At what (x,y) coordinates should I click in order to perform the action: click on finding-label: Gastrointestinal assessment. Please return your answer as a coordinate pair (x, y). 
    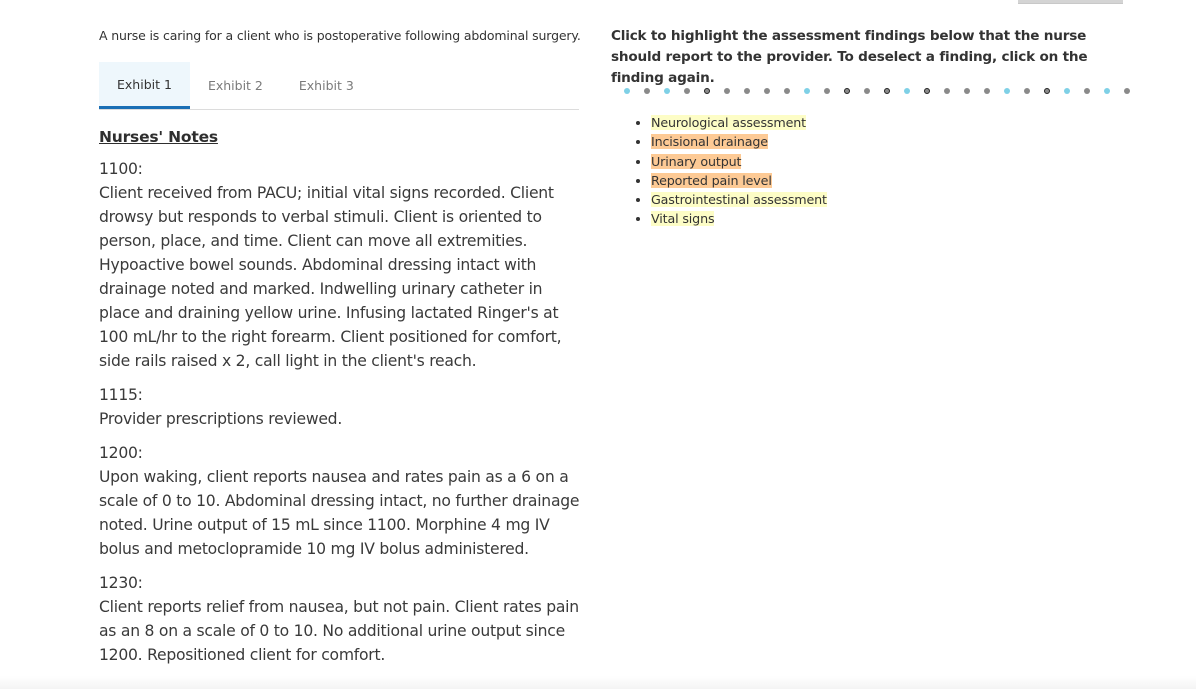
    Looking at the image, I should click on (739, 200).